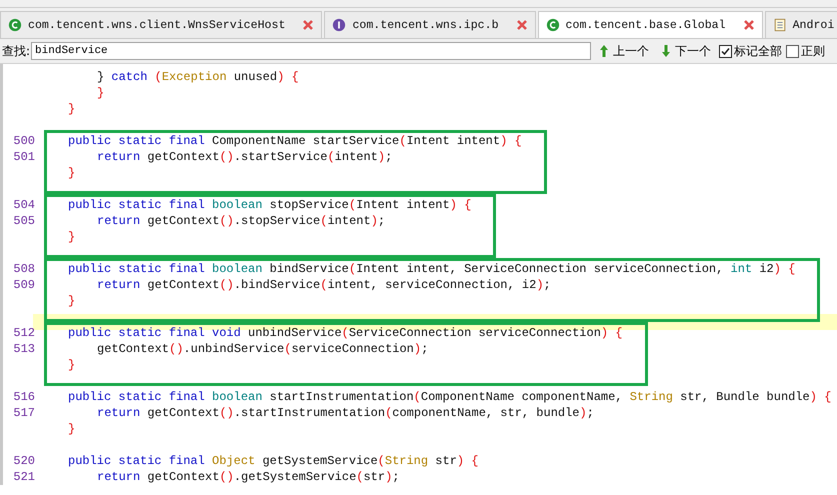  Describe the element at coordinates (24, 221) in the screenshot. I see `line-number: 505` at that location.